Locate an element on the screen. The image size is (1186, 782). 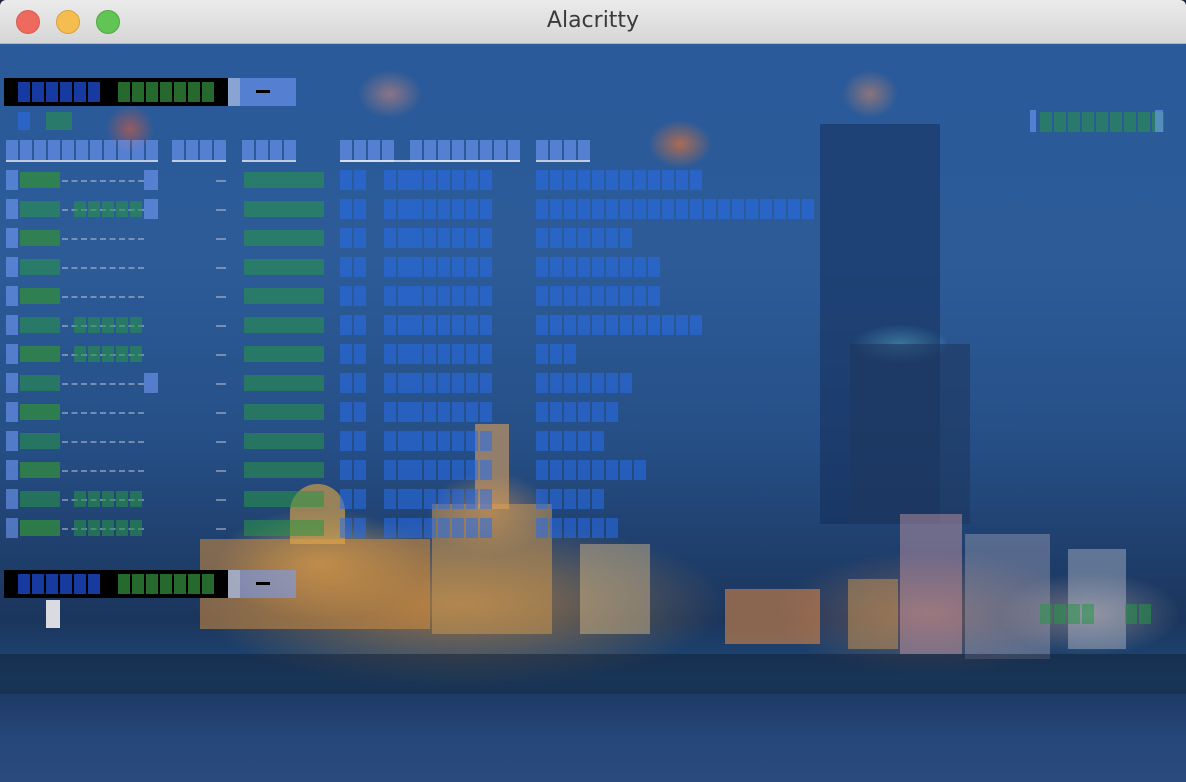
title-bar: Alacritty is located at coordinates (593, 22).